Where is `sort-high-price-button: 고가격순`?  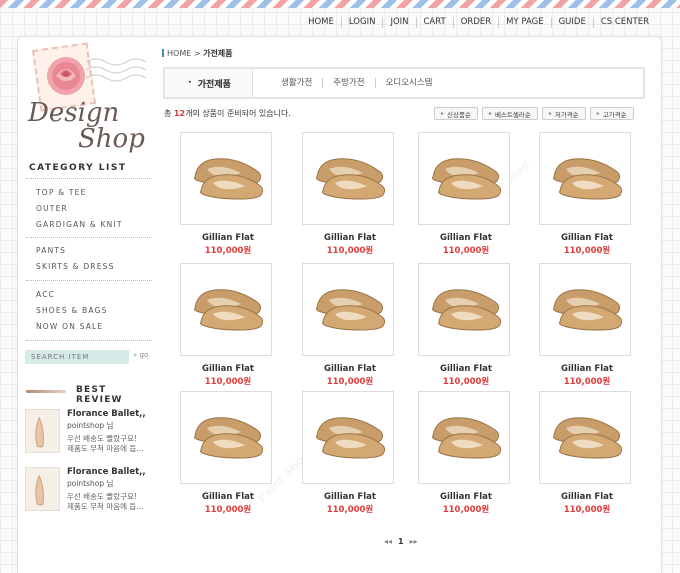 sort-high-price-button: 고가격순 is located at coordinates (611, 113).